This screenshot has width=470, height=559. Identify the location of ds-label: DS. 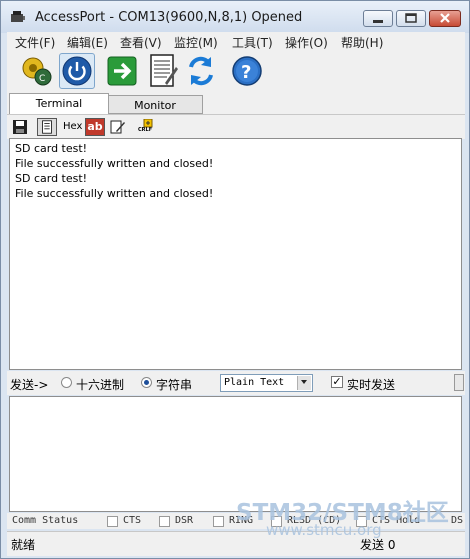
(457, 520).